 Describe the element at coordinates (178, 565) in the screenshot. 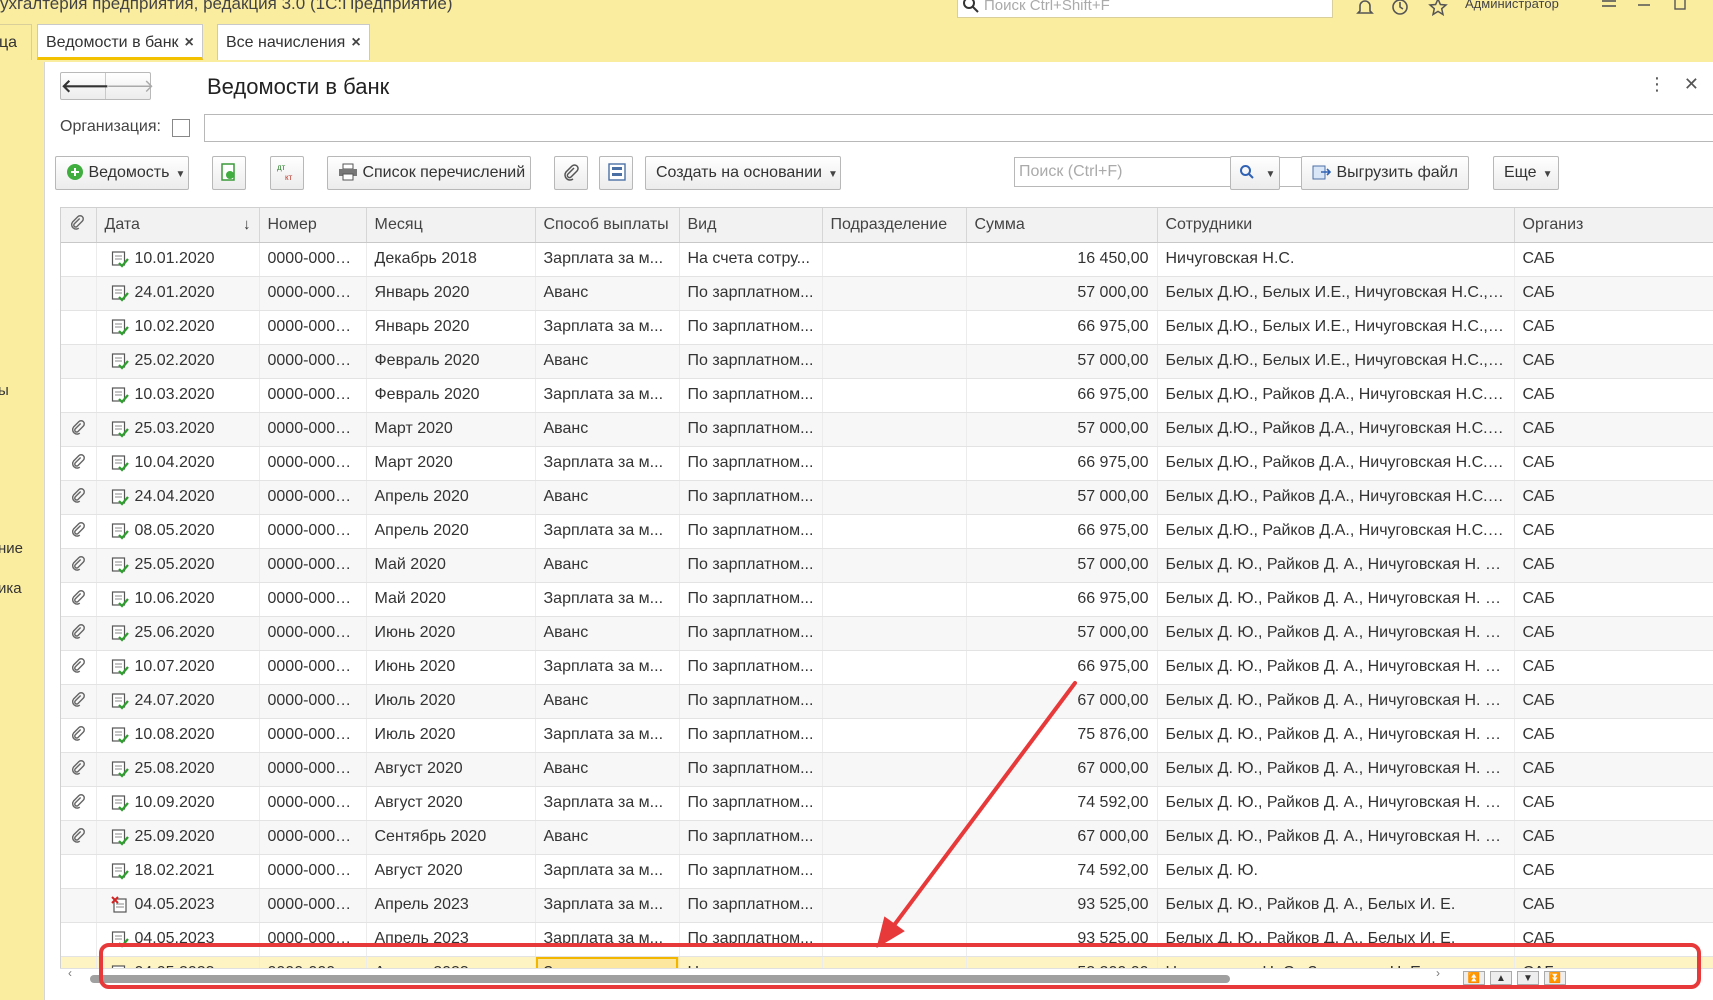

I see `cell-date: 25.05.2020` at that location.